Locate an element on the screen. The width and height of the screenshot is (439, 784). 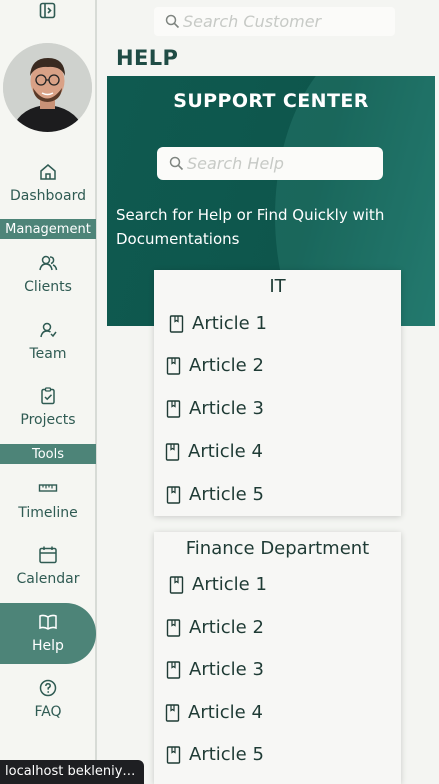
customer-search-input: Search Customer is located at coordinates (274, 21).